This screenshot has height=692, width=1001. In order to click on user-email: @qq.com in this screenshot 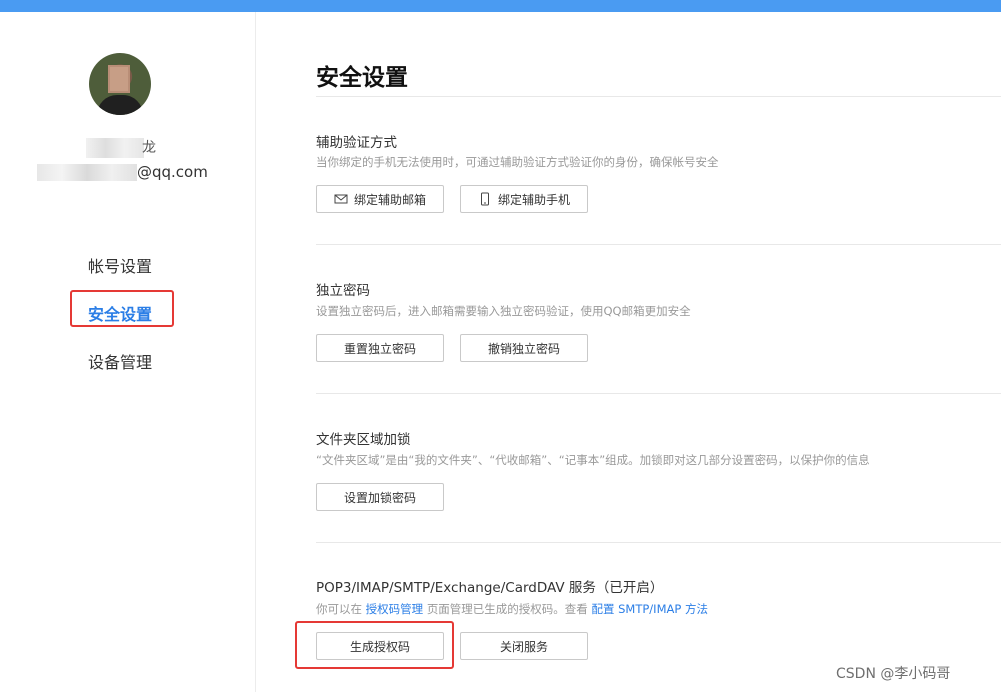, I will do `click(172, 172)`.